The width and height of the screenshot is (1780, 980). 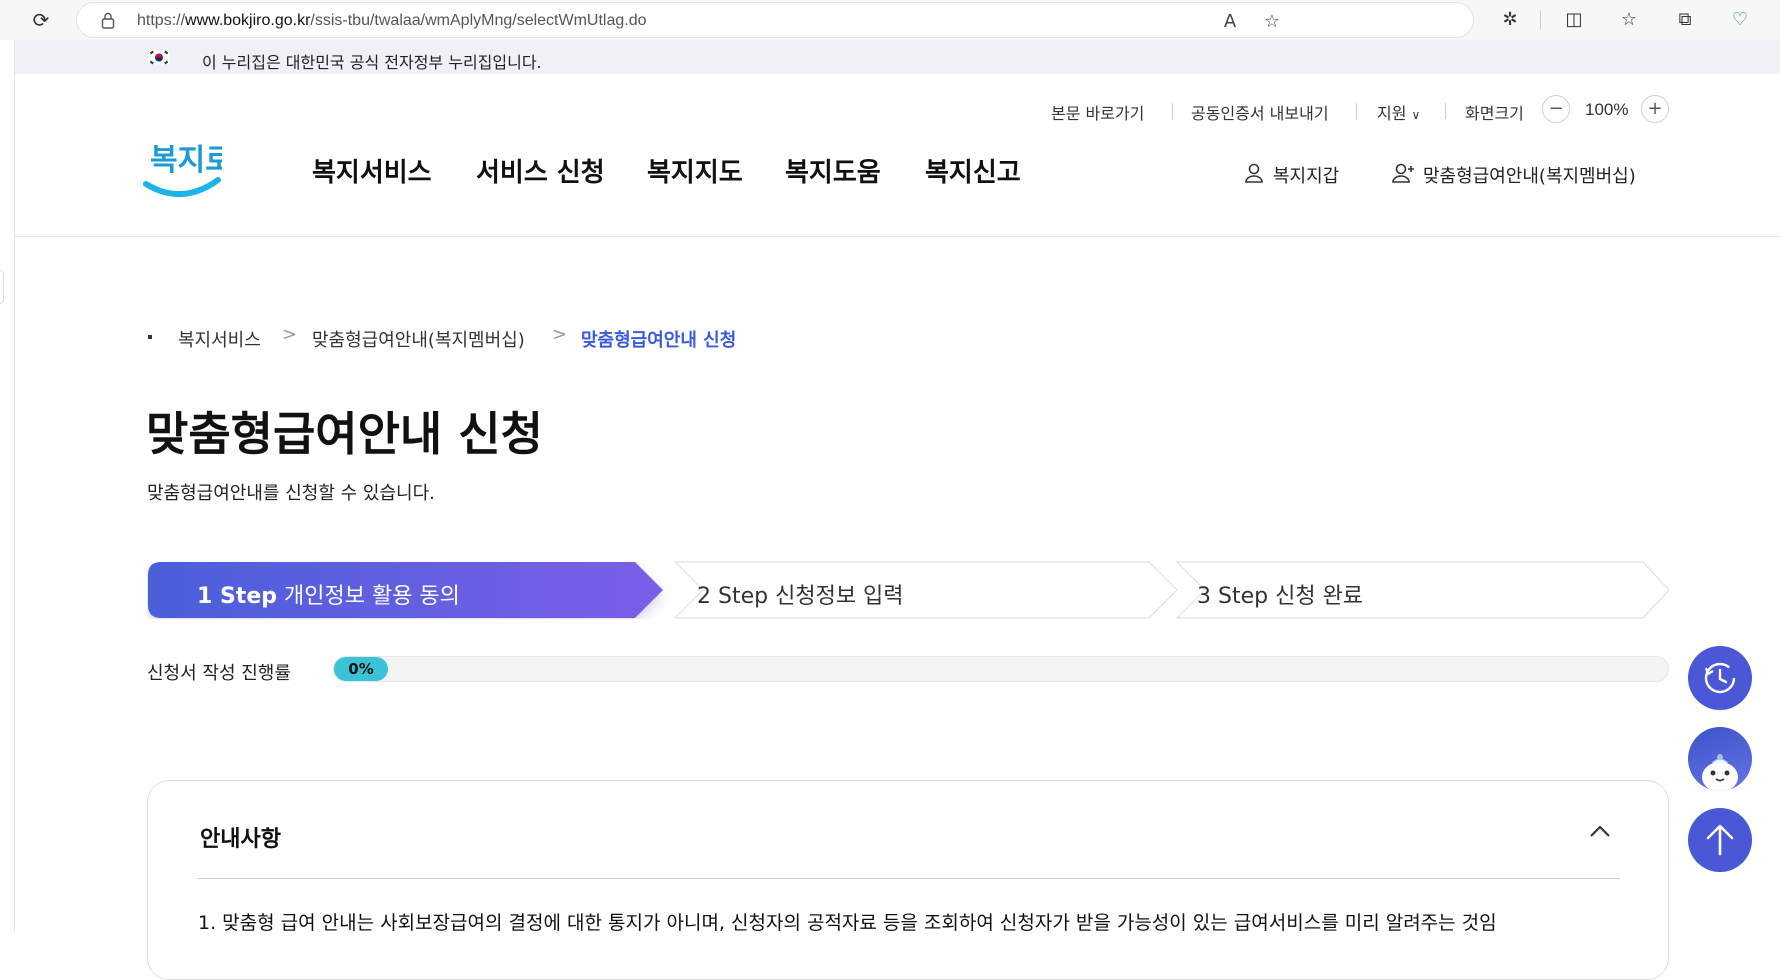 I want to click on side-handle, so click(x=2, y=287).